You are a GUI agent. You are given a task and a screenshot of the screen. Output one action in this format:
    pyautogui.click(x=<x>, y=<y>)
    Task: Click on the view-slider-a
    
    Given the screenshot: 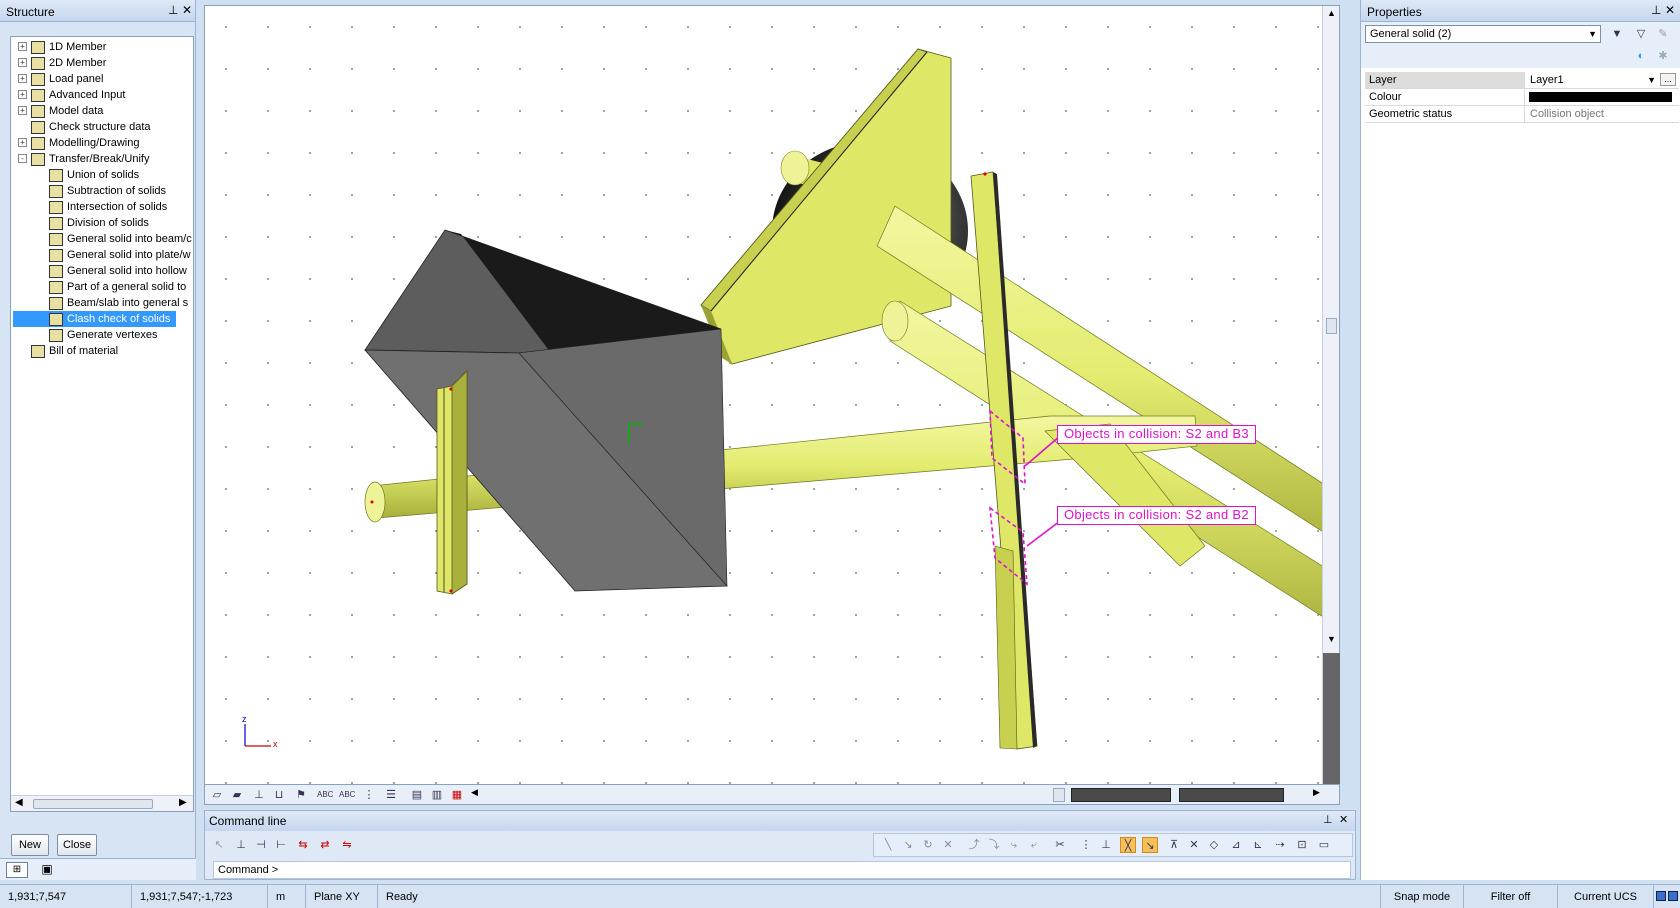 What is the action you would take?
    pyautogui.click(x=1121, y=795)
    